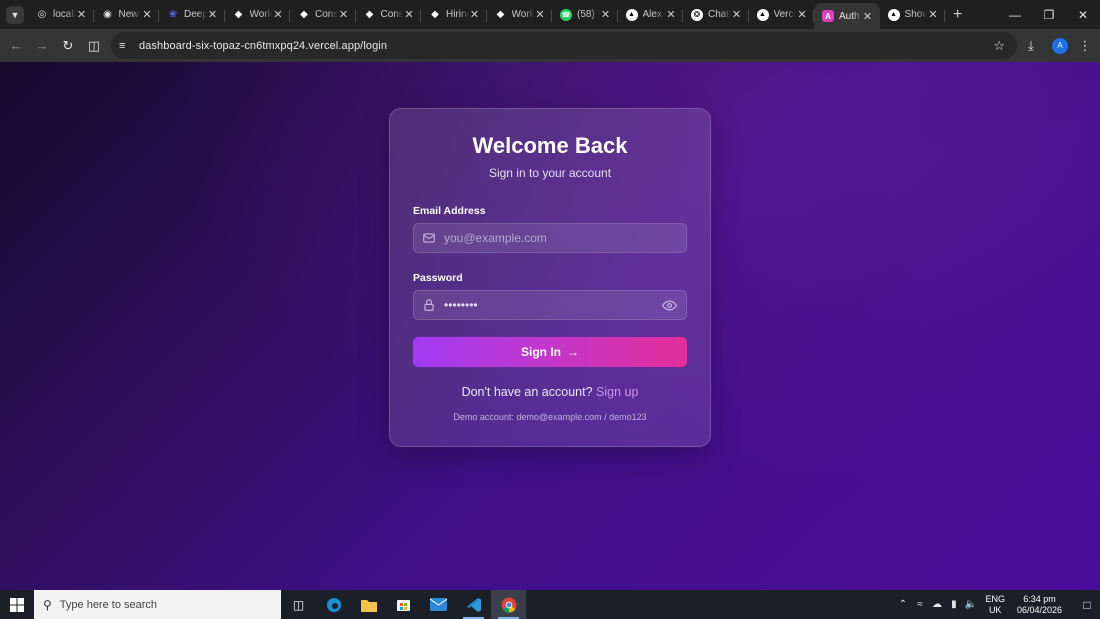 The image size is (1100, 619). I want to click on toolbar-right: ⤓ A ⋮, so click(1056, 45).